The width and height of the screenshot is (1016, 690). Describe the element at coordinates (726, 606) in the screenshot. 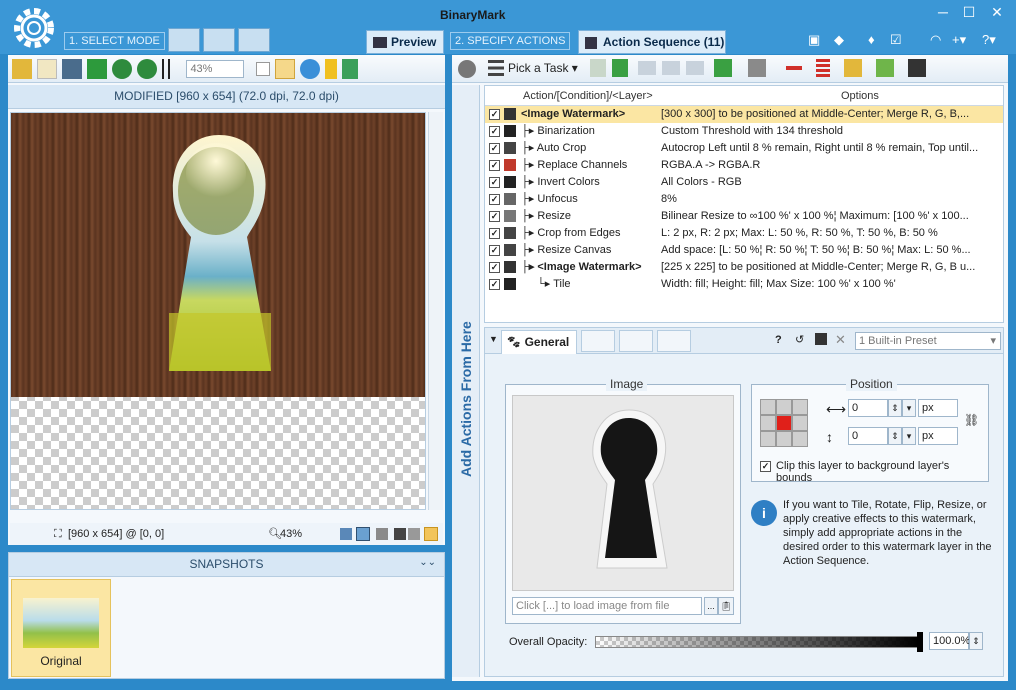

I see `paste-icon: 📋︎` at that location.